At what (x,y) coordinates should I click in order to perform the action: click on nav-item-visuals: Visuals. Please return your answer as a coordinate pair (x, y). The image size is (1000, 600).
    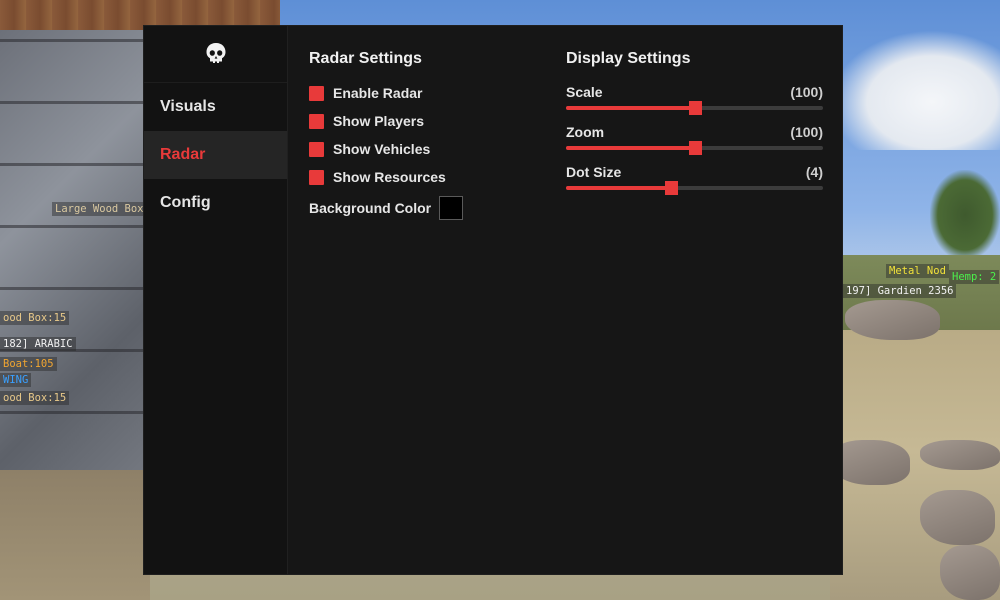
    Looking at the image, I should click on (215, 107).